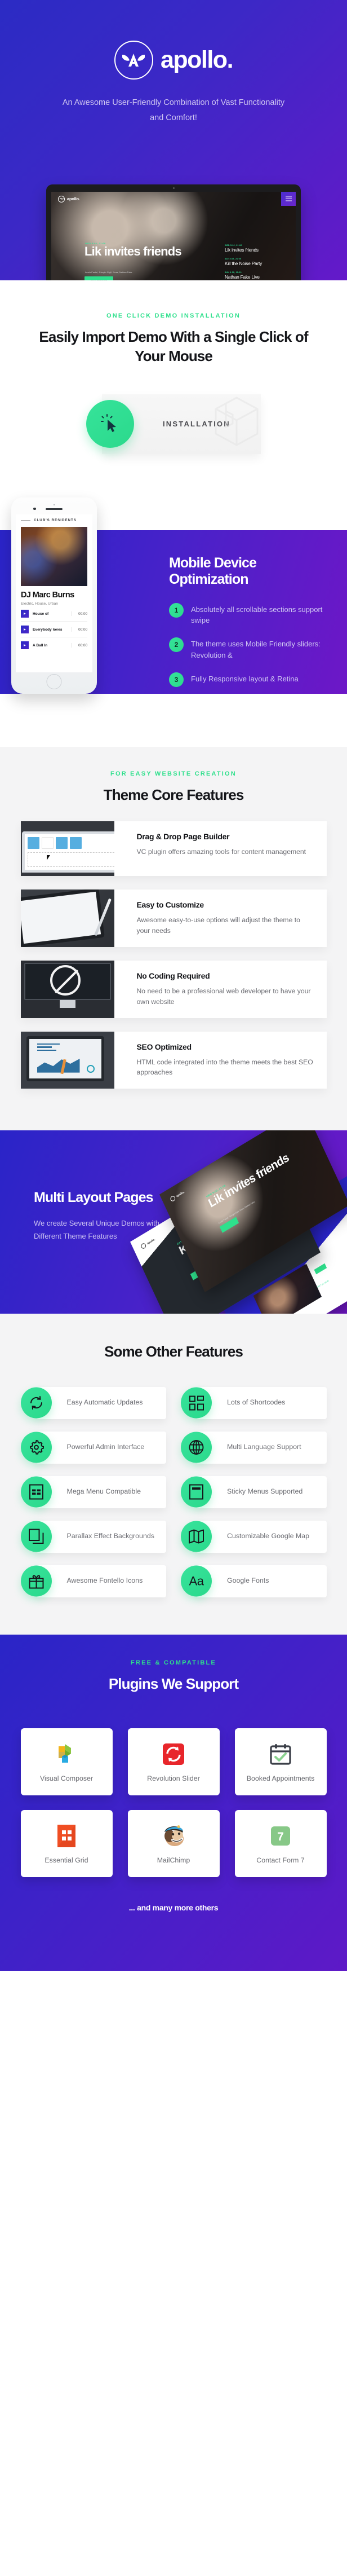 This screenshot has width=347, height=2576. I want to click on core-title: Theme Core Features, so click(173, 795).